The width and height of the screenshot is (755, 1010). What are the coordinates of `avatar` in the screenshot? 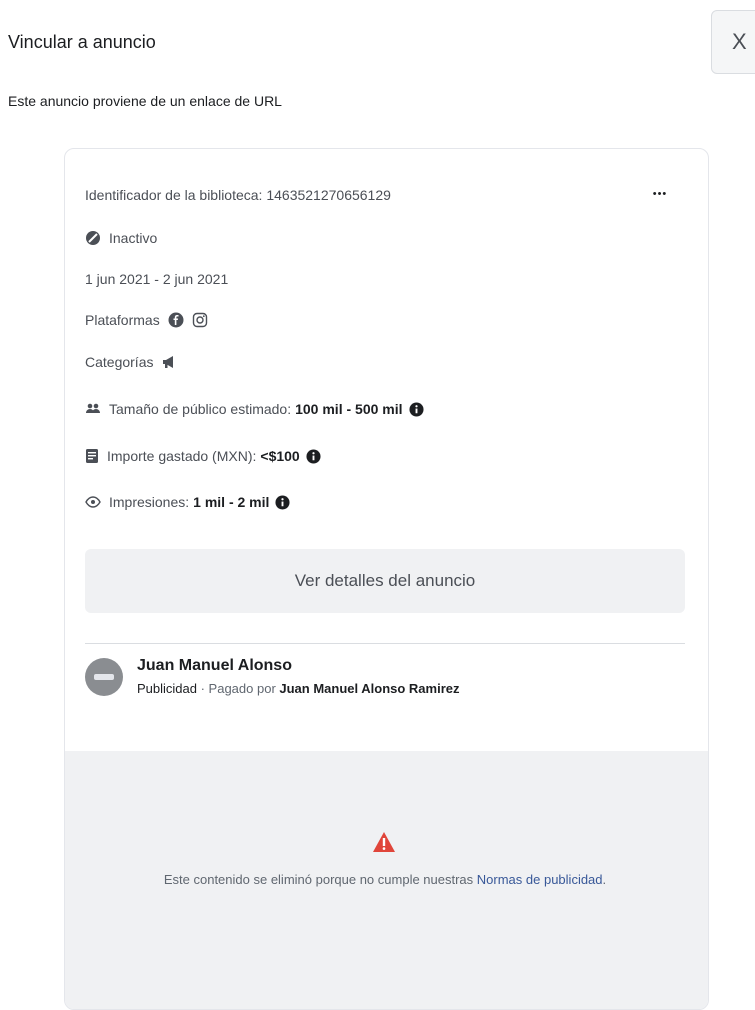 It's located at (104, 676).